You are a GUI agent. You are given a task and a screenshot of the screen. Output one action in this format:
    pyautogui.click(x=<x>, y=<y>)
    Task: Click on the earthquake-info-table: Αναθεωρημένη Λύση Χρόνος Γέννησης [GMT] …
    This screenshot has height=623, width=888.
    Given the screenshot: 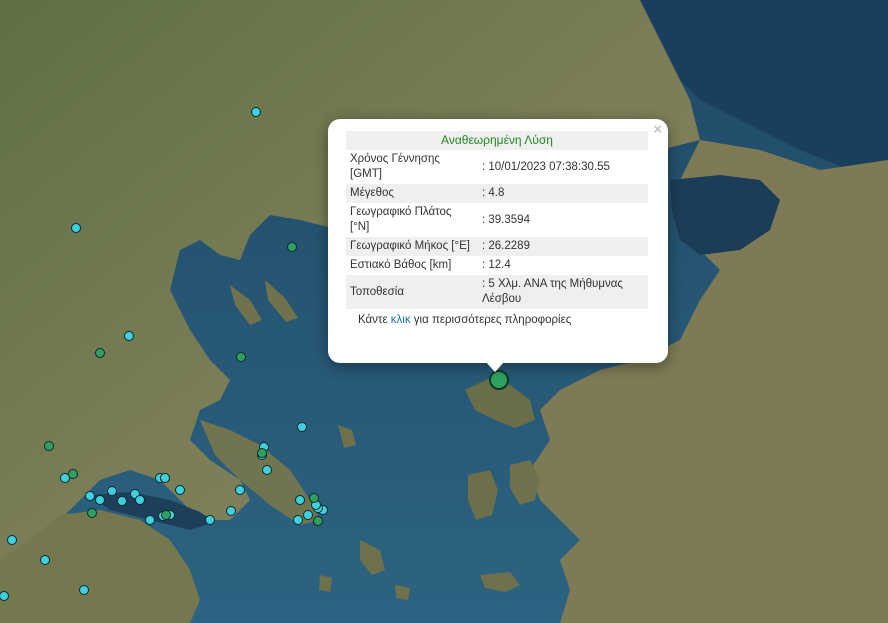 What is the action you would take?
    pyautogui.click(x=497, y=230)
    